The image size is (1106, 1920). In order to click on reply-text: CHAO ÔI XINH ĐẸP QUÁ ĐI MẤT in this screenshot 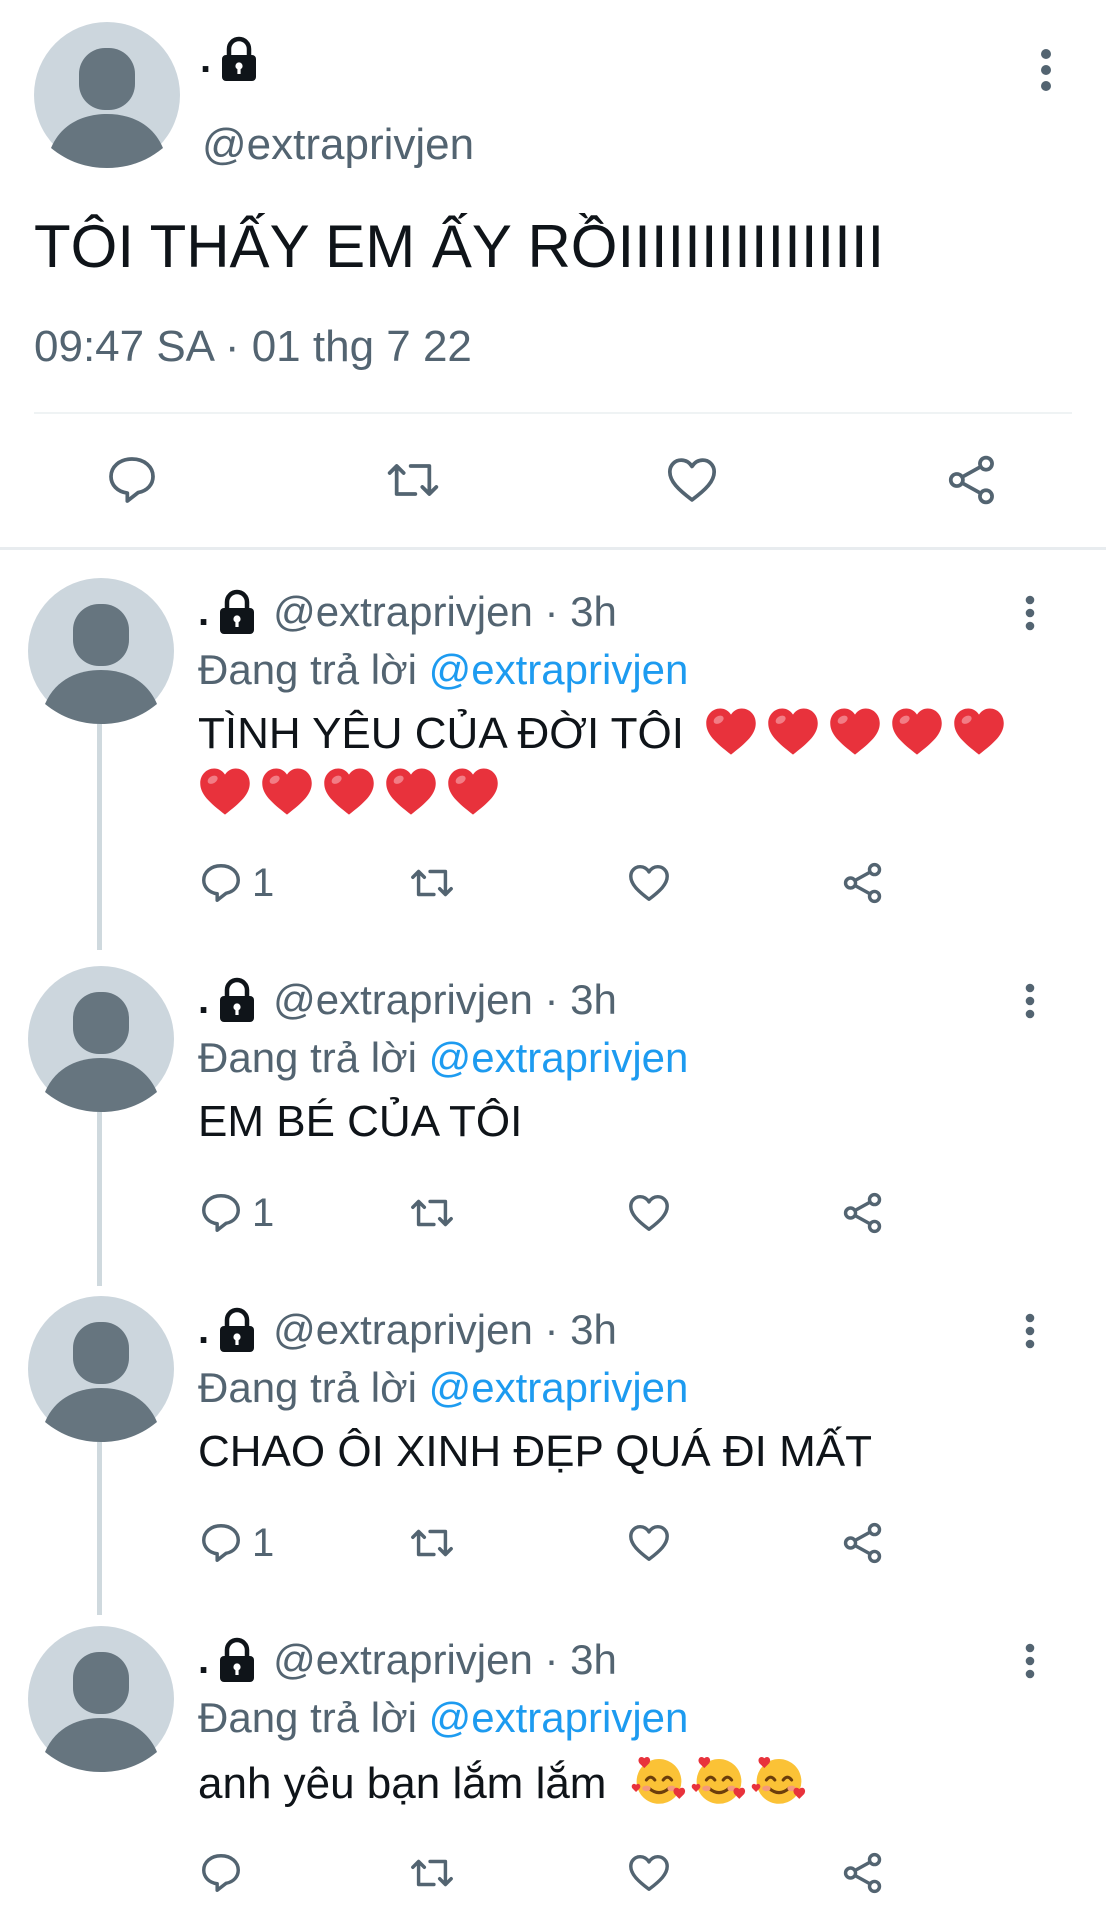, I will do `click(535, 1451)`.